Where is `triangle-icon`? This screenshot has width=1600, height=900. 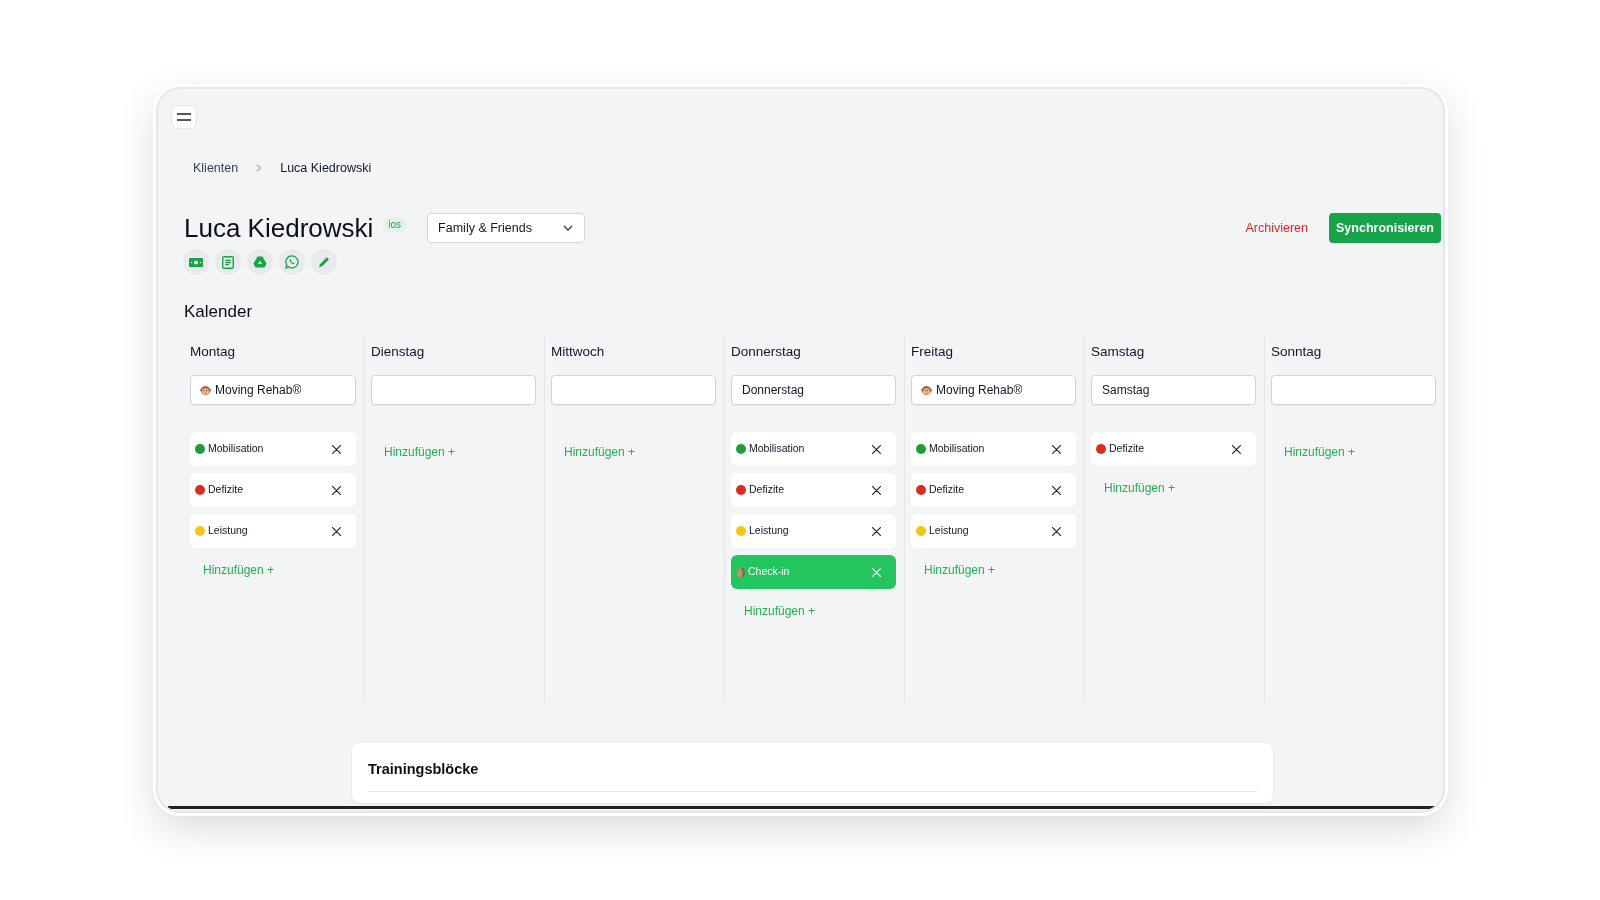 triangle-icon is located at coordinates (260, 262).